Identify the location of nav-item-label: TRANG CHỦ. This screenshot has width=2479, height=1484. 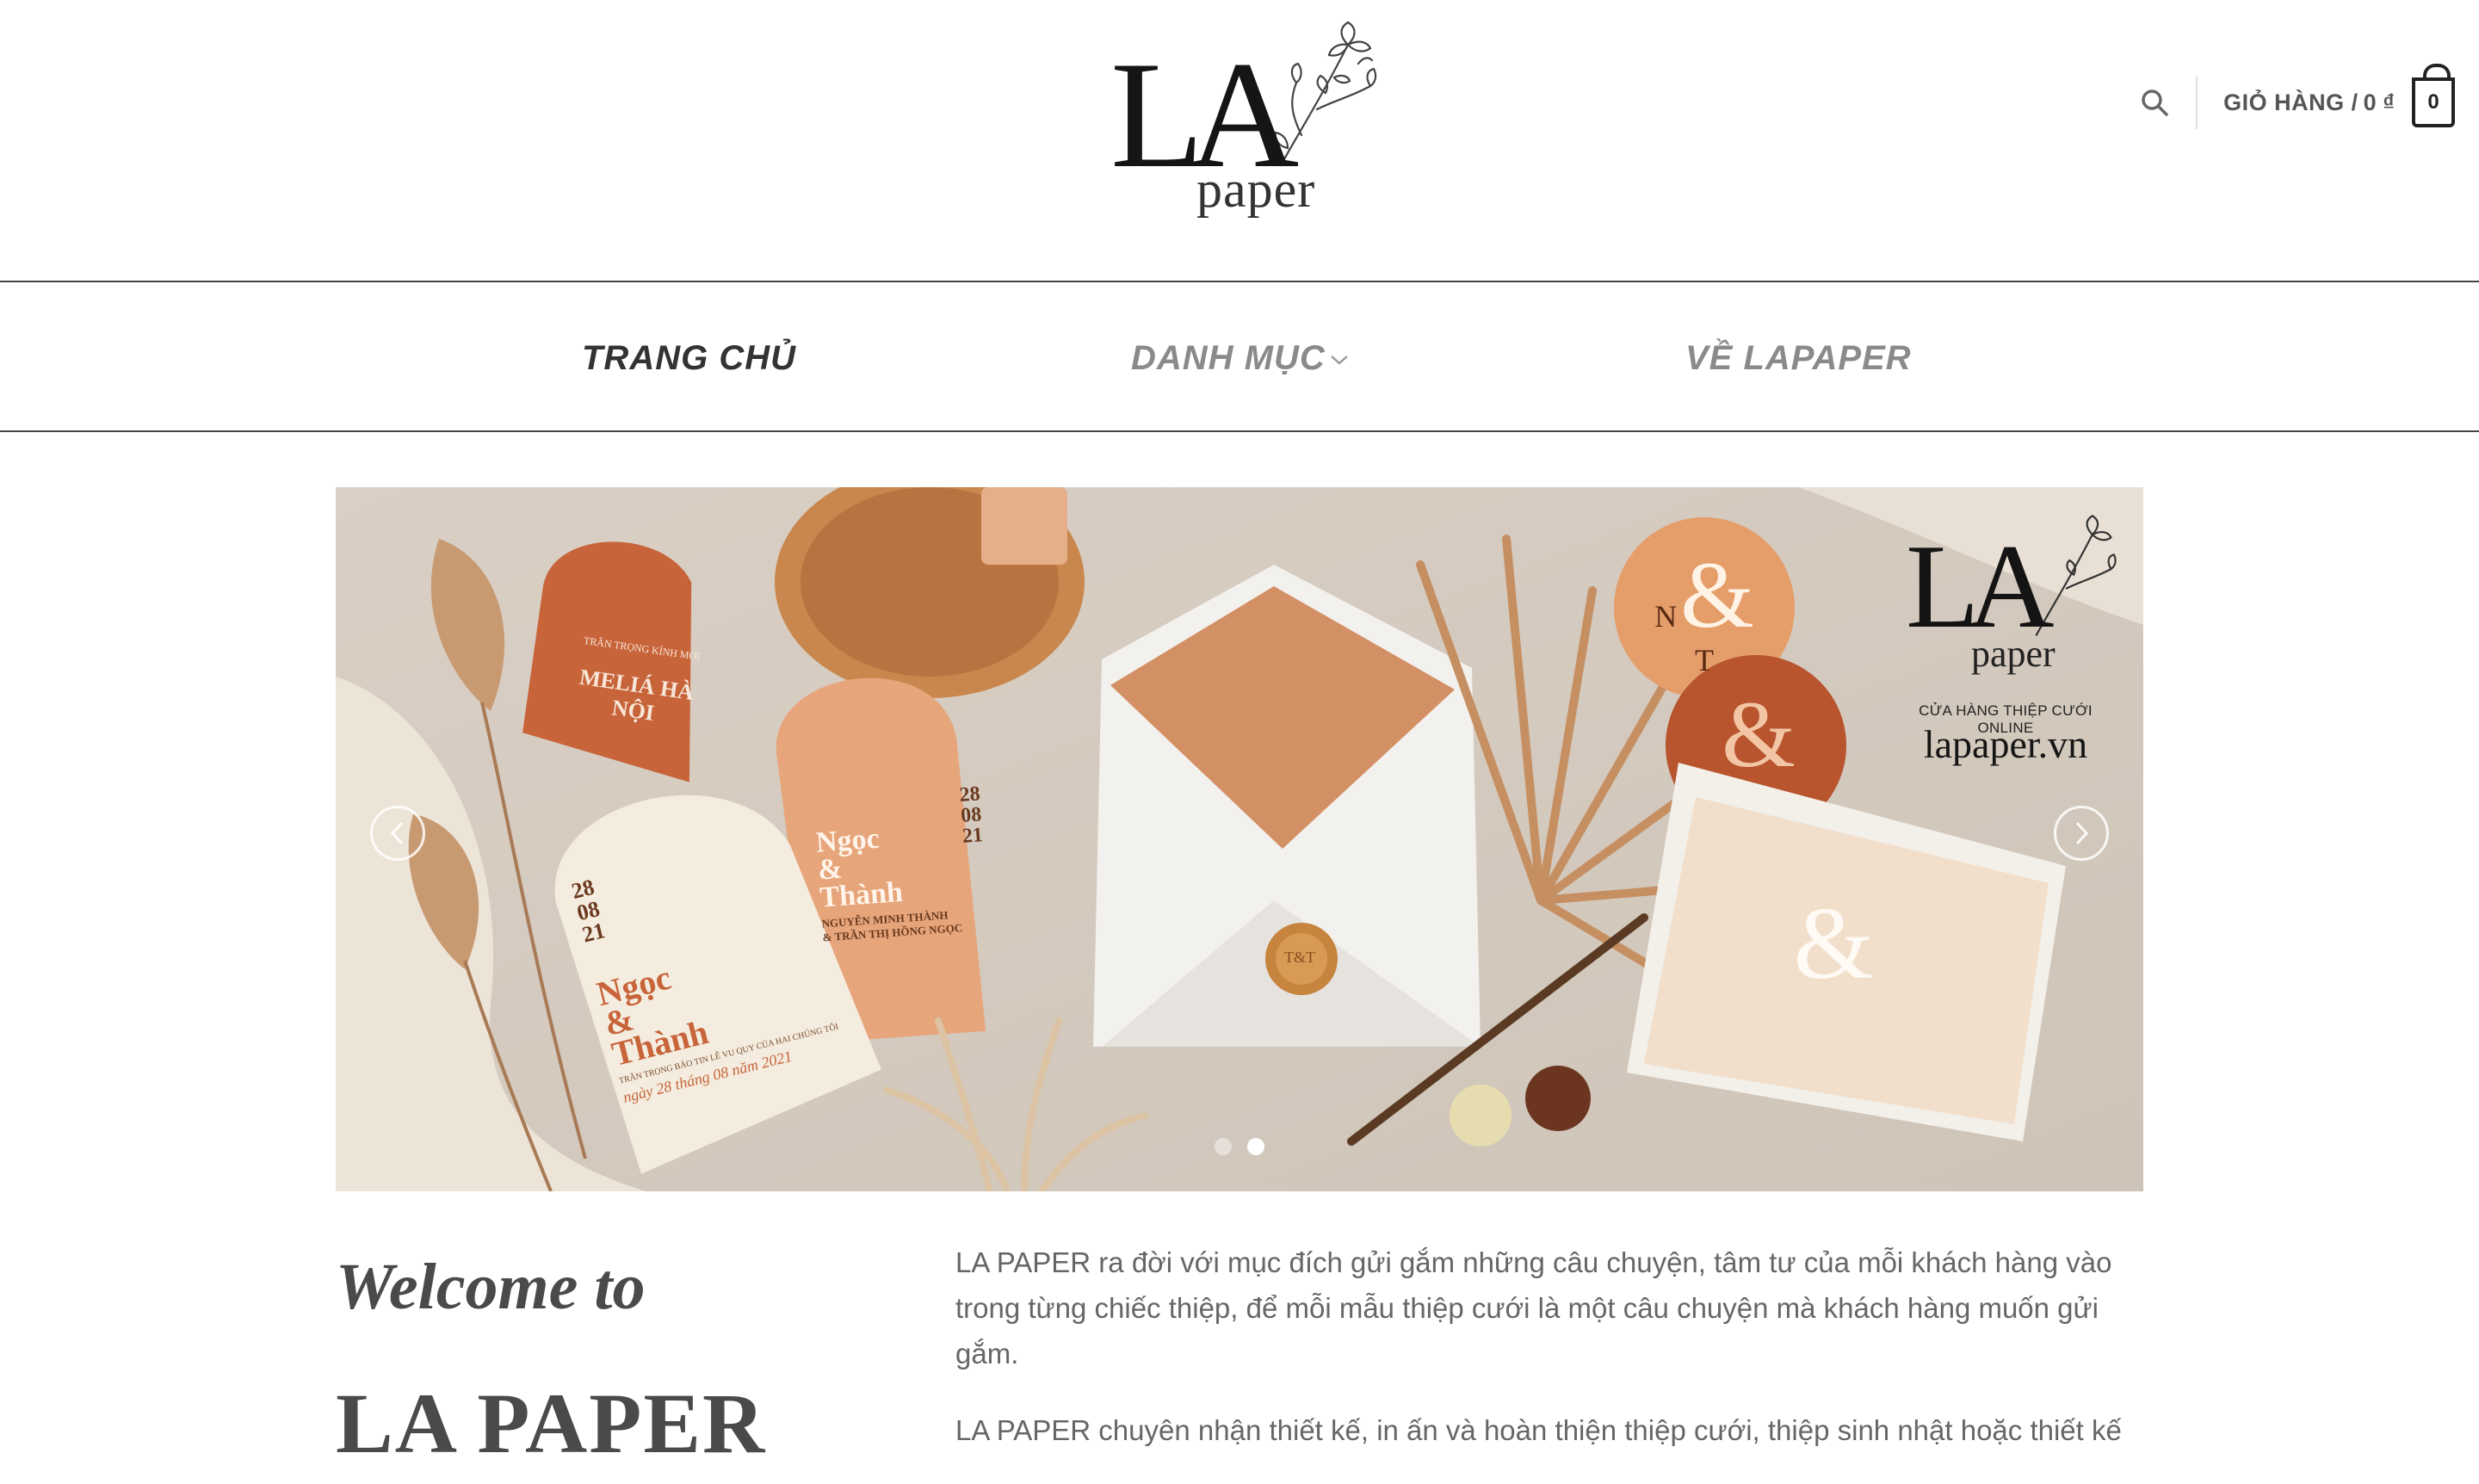
(689, 358).